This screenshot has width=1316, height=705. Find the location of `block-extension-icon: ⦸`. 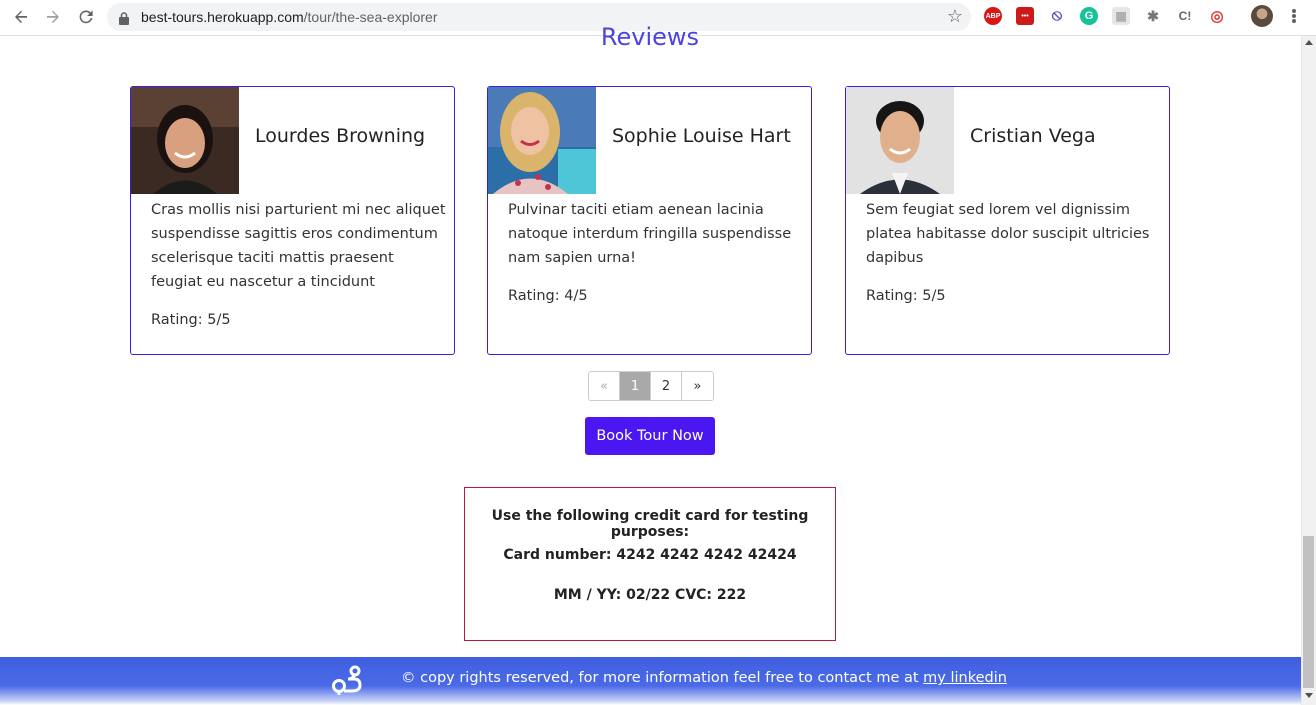

block-extension-icon: ⦸ is located at coordinates (1057, 16).